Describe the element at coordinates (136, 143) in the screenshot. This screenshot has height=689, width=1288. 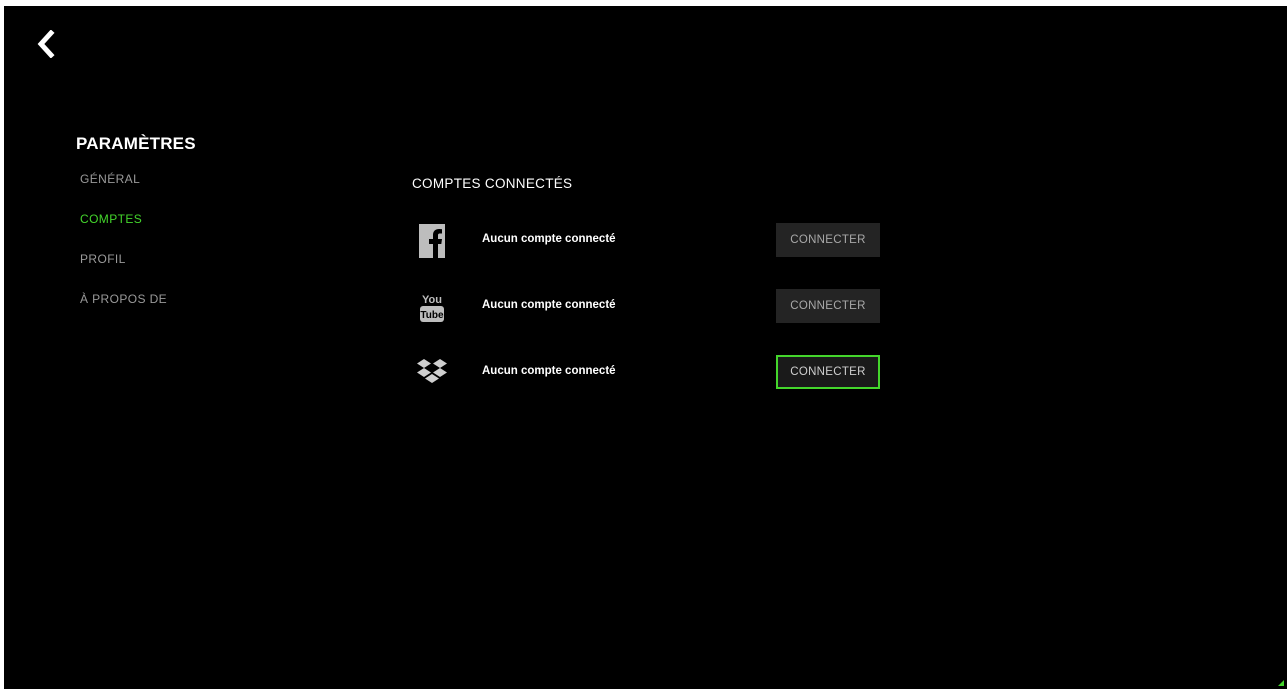
I see `sidebar-title: PARAMÈTRES` at that location.